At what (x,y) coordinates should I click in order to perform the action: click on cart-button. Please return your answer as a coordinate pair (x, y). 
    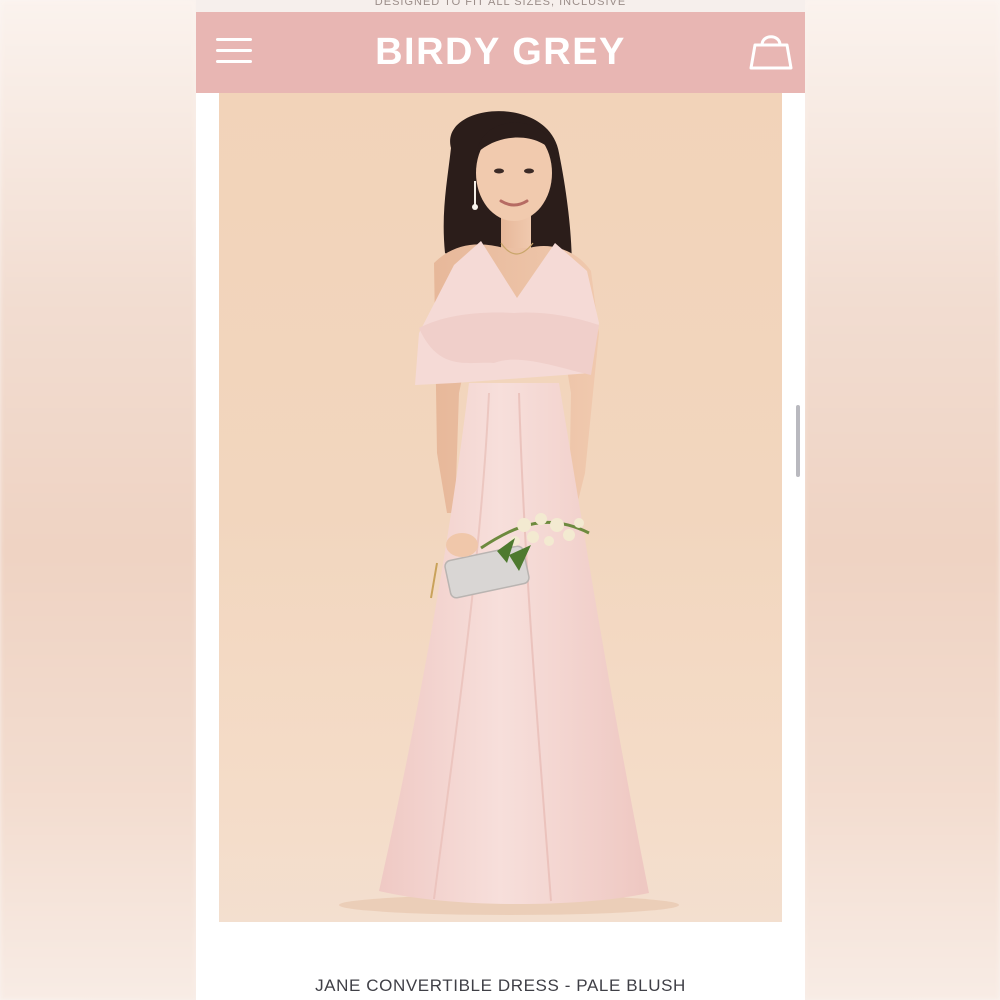
    Looking at the image, I should click on (771, 49).